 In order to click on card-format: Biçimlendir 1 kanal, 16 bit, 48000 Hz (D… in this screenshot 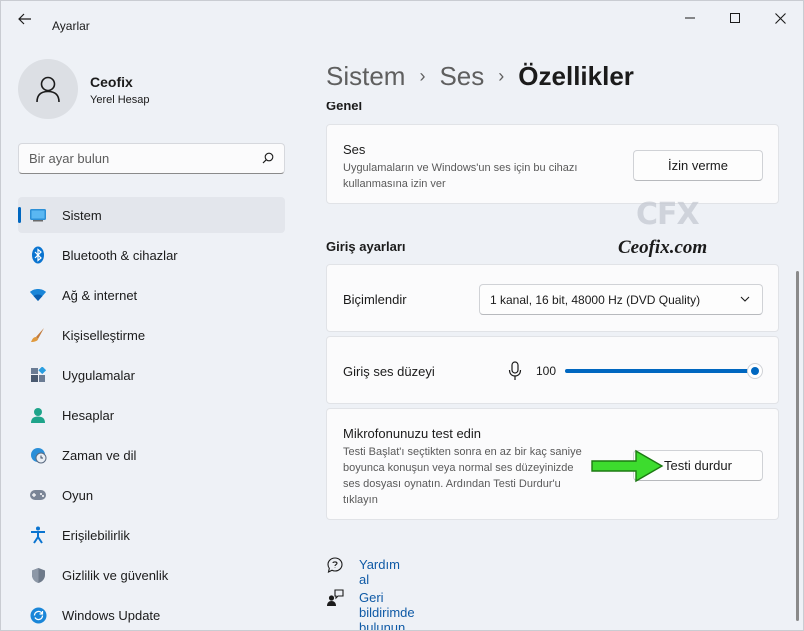, I will do `click(552, 298)`.